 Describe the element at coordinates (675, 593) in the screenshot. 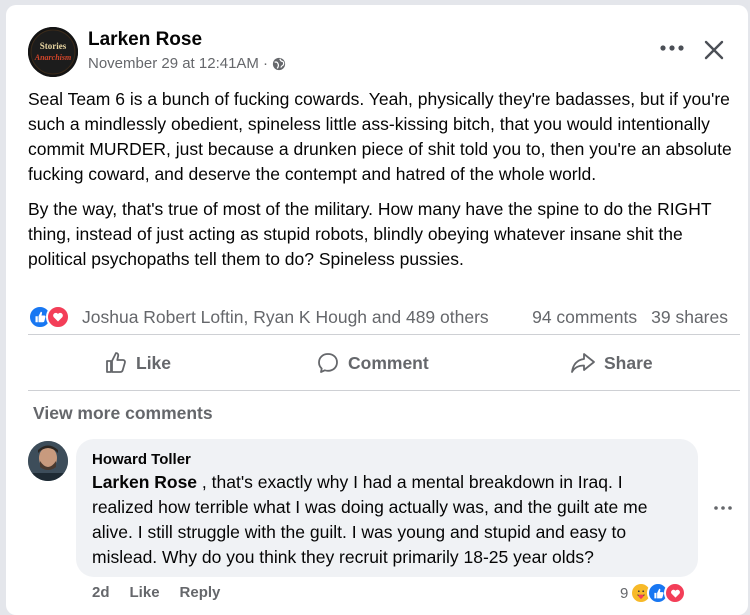

I see `comment-love-reaction-icon` at that location.